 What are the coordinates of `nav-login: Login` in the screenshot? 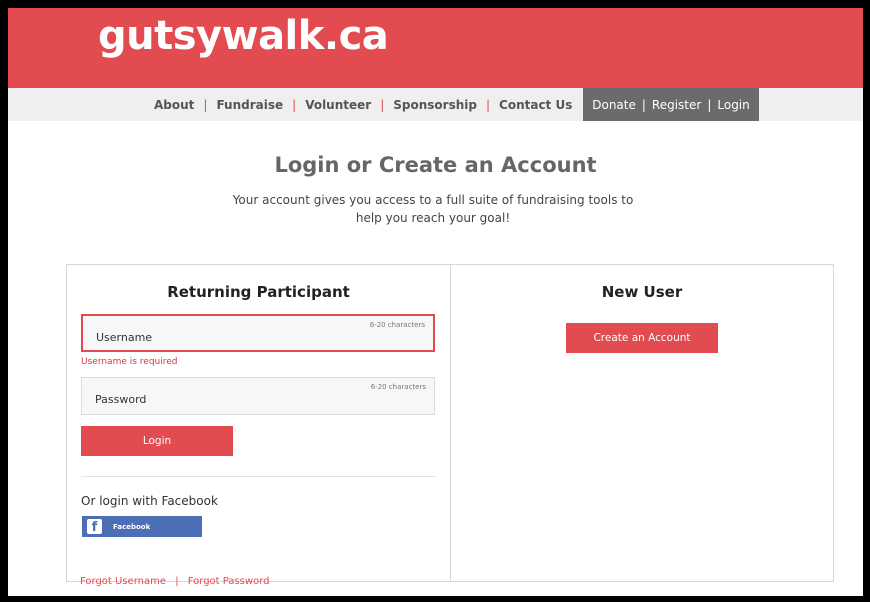 It's located at (733, 105).